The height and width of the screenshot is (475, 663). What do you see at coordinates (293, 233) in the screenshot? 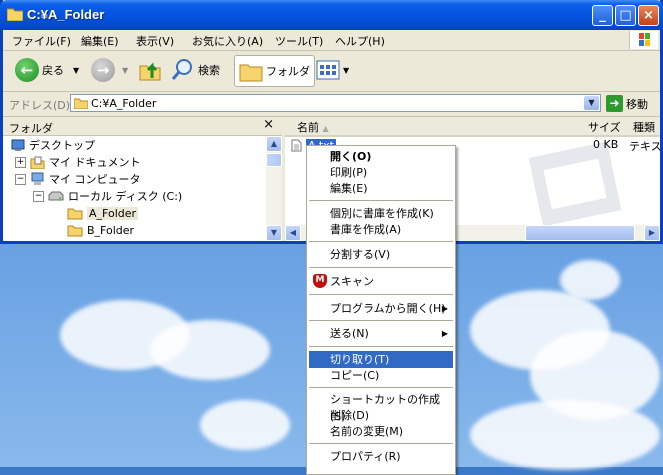
I see `scroll-left-icon: ◀` at bounding box center [293, 233].